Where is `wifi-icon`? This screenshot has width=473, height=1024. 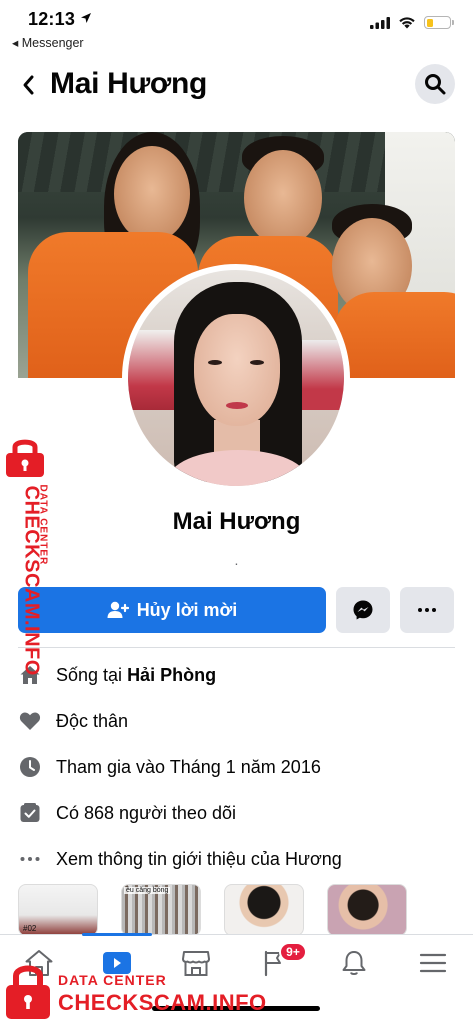
wifi-icon is located at coordinates (407, 23).